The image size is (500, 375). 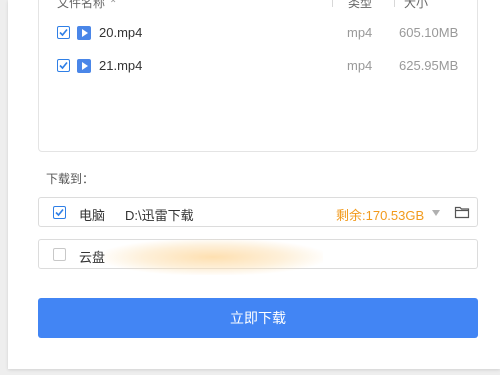 I want to click on file-size: 605.10MB, so click(x=429, y=32).